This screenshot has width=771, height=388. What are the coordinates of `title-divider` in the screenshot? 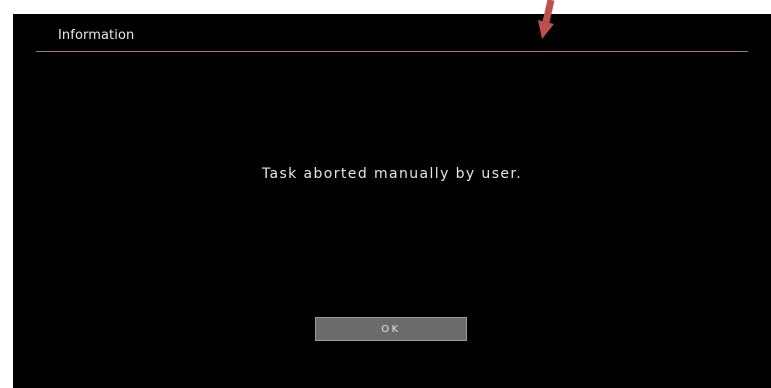 It's located at (392, 51).